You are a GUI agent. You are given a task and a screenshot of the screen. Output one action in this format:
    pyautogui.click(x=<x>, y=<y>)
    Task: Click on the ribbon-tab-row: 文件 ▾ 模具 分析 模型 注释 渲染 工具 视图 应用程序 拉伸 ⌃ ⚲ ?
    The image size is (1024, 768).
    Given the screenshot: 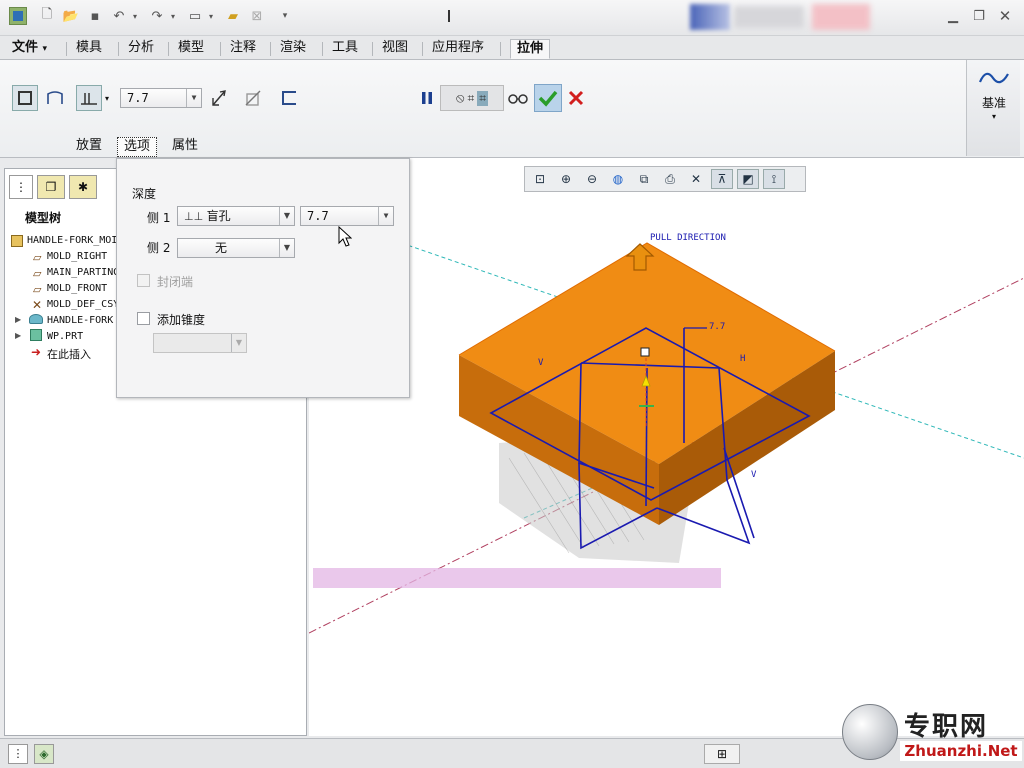 What is the action you would take?
    pyautogui.click(x=512, y=63)
    